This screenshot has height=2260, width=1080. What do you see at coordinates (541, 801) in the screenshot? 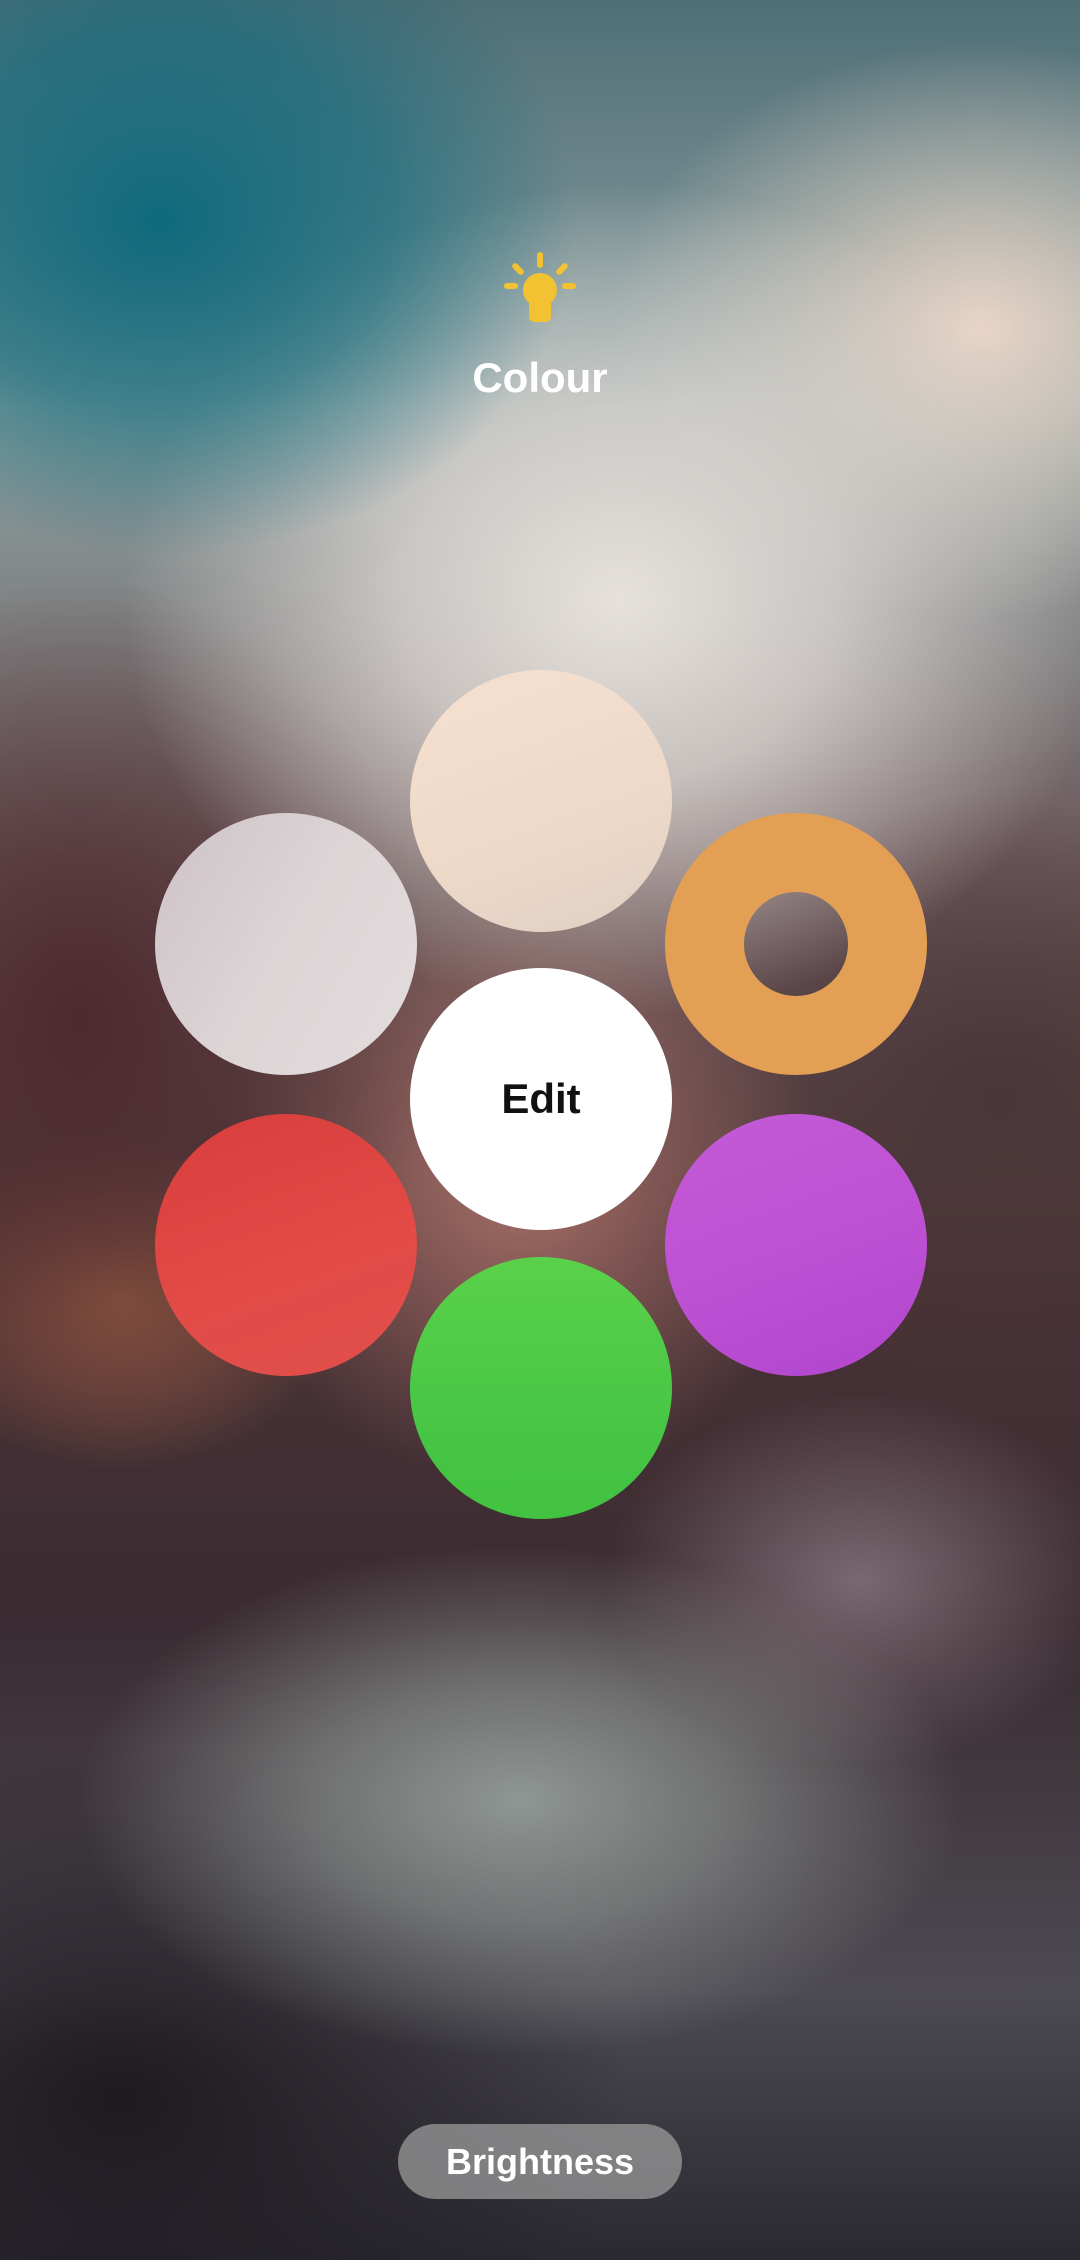
I see `color-swatch-peach` at bounding box center [541, 801].